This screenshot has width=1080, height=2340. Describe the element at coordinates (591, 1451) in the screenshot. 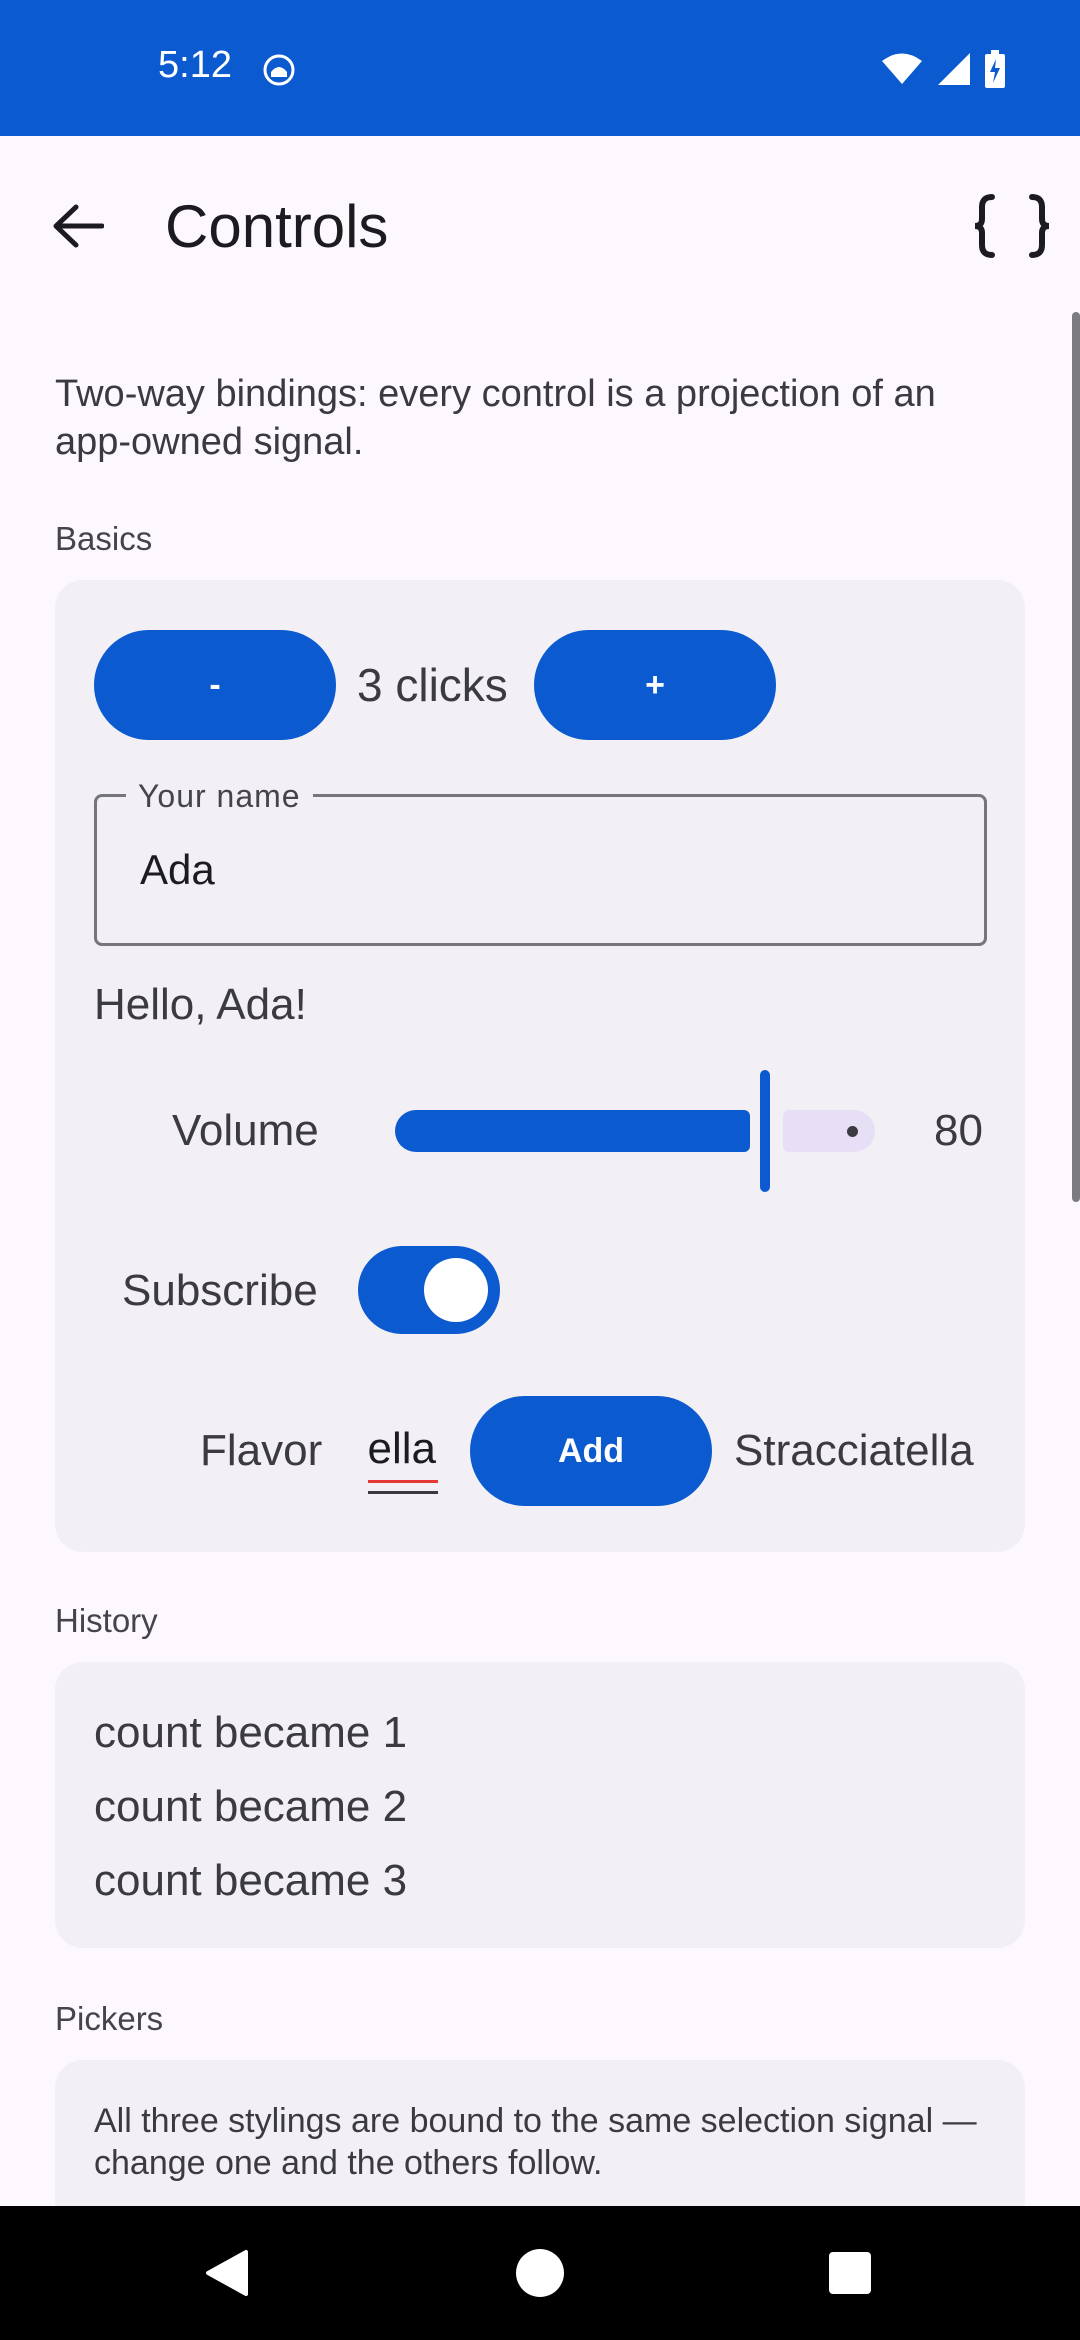

I see `add-flavor-button: Add` at that location.